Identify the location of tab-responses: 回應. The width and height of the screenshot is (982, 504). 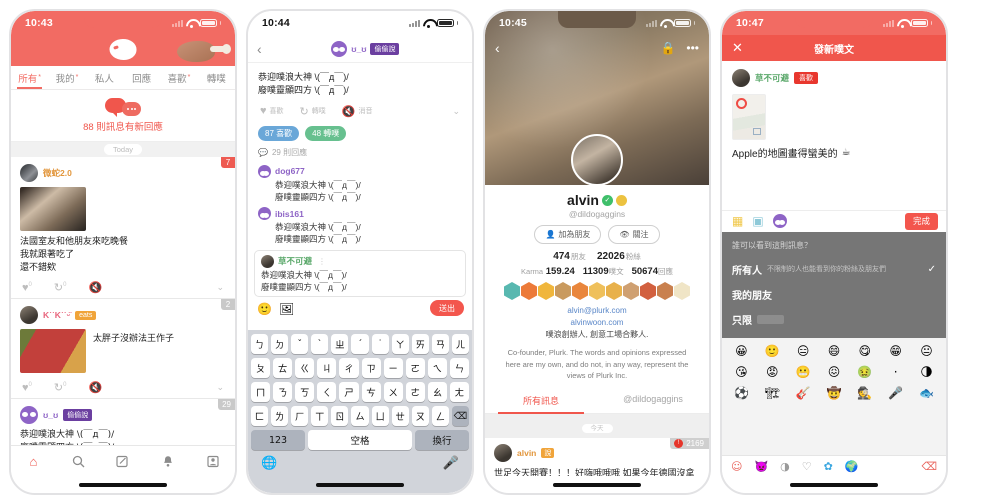
(141, 77).